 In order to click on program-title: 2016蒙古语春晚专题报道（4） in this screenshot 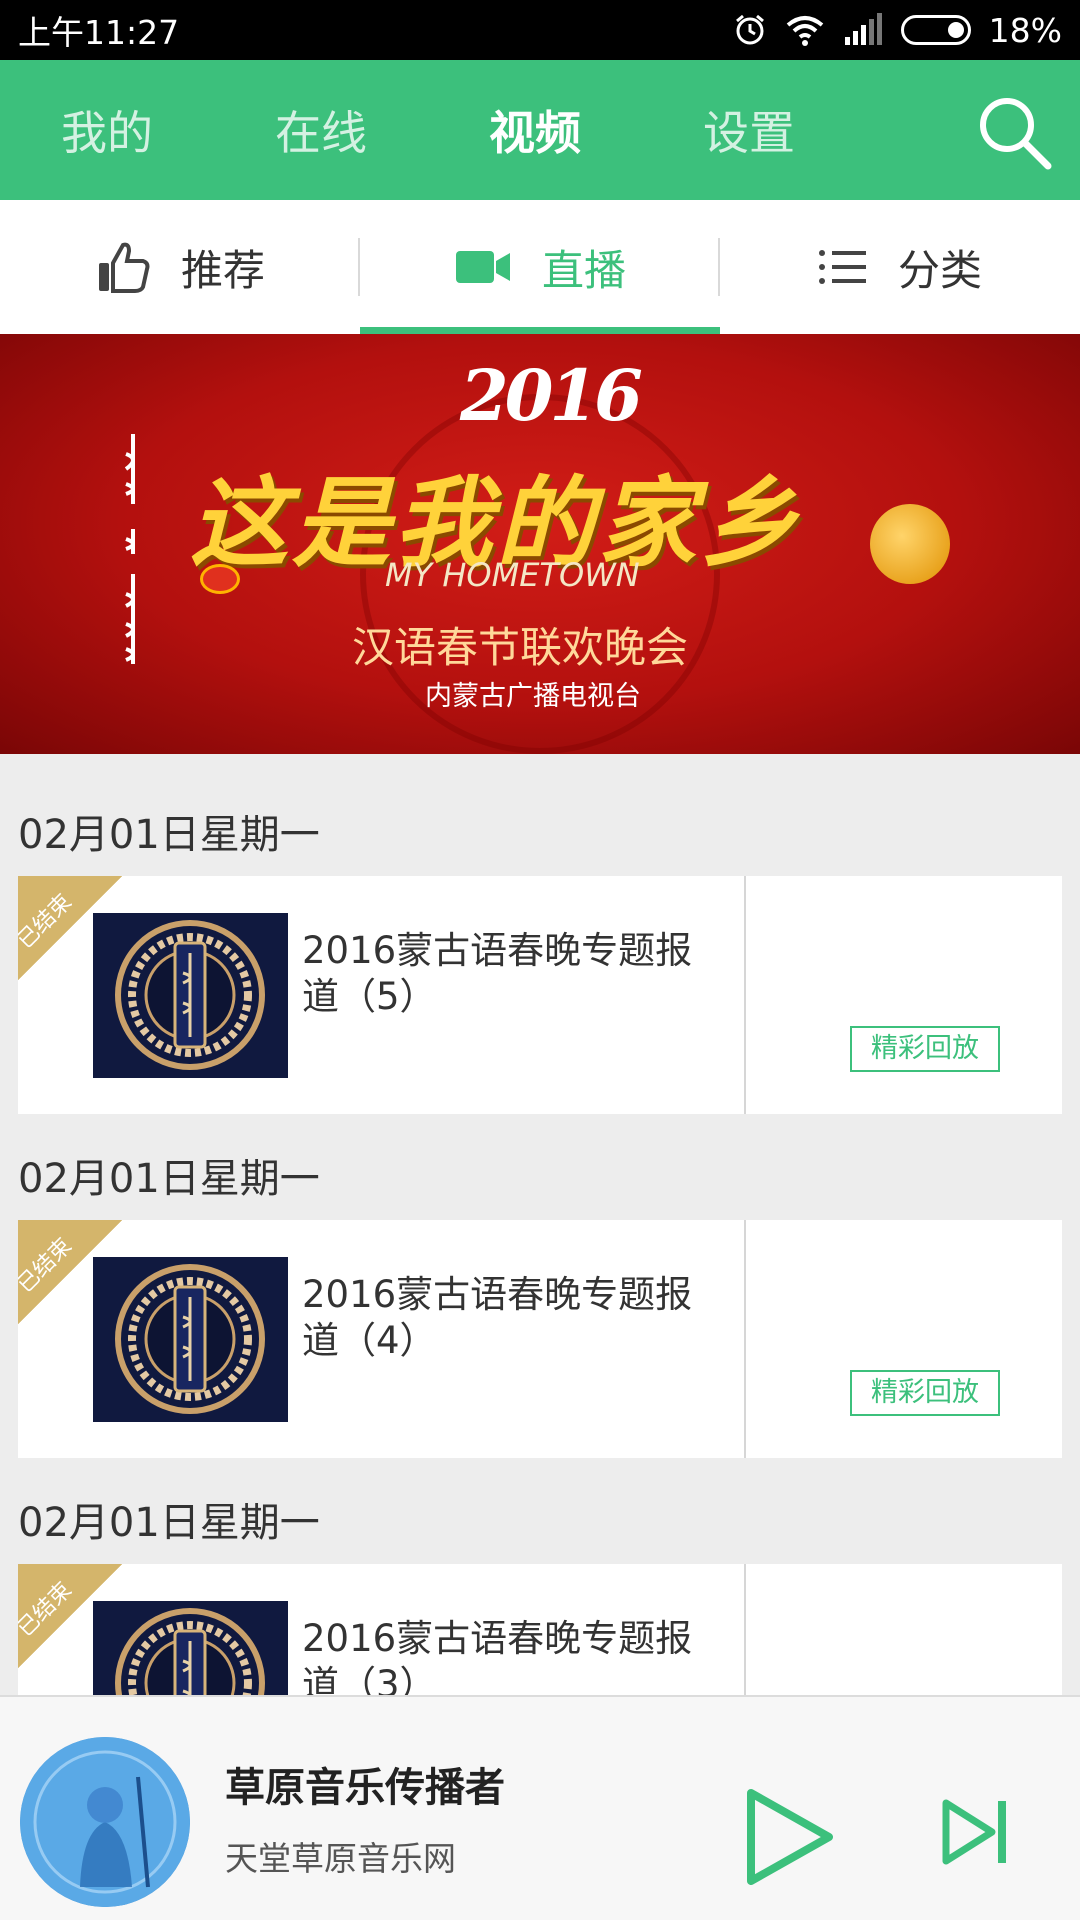, I will do `click(497, 1317)`.